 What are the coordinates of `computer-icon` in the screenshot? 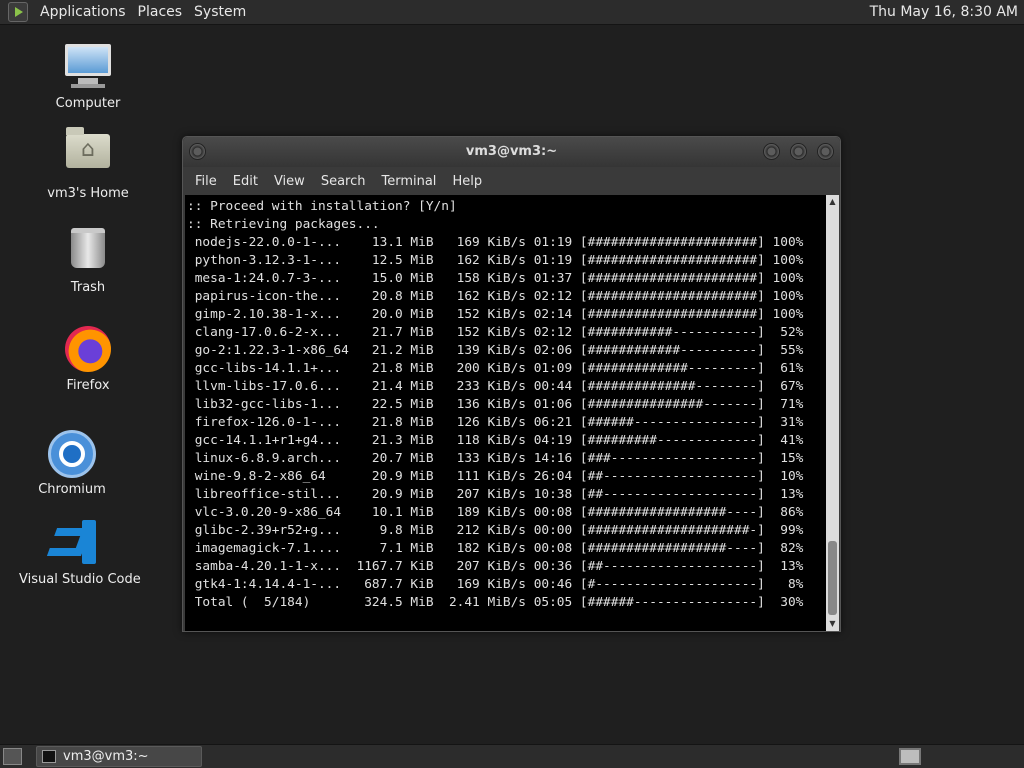 It's located at (88, 68).